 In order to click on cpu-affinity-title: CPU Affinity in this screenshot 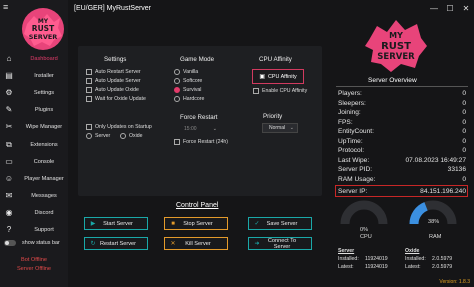, I will do `click(275, 59)`.